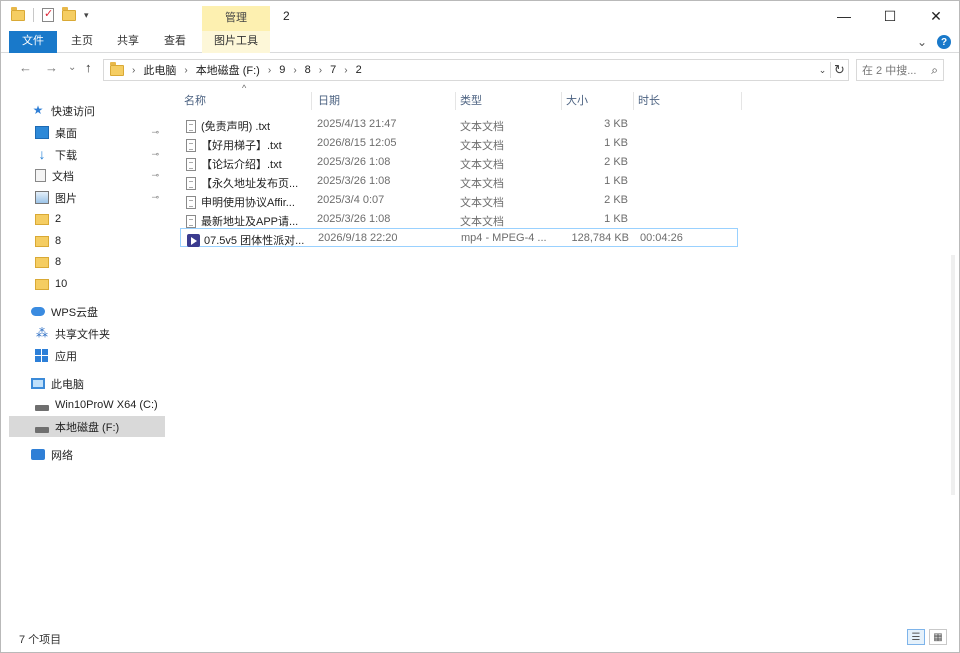 This screenshot has height=653, width=960. I want to click on sidebar-item-label: 共享文件夹, so click(82, 334).